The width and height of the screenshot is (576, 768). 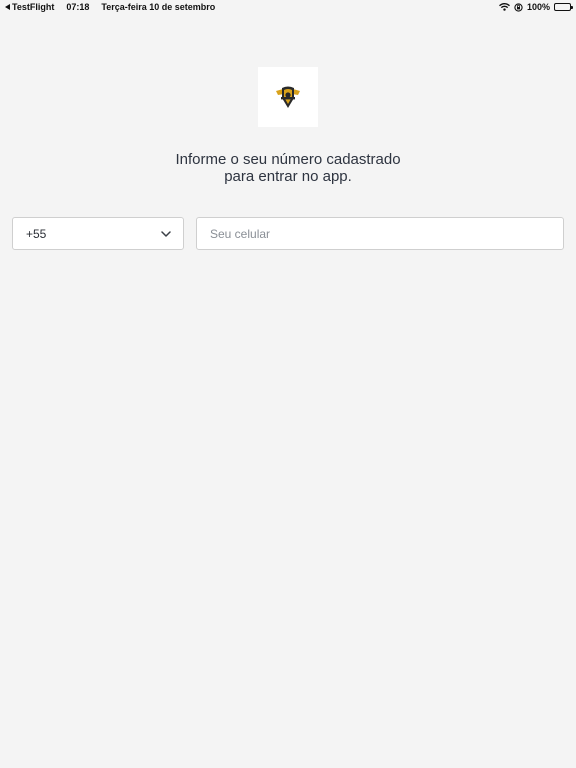 I want to click on chevron-down-icon, so click(x=166, y=233).